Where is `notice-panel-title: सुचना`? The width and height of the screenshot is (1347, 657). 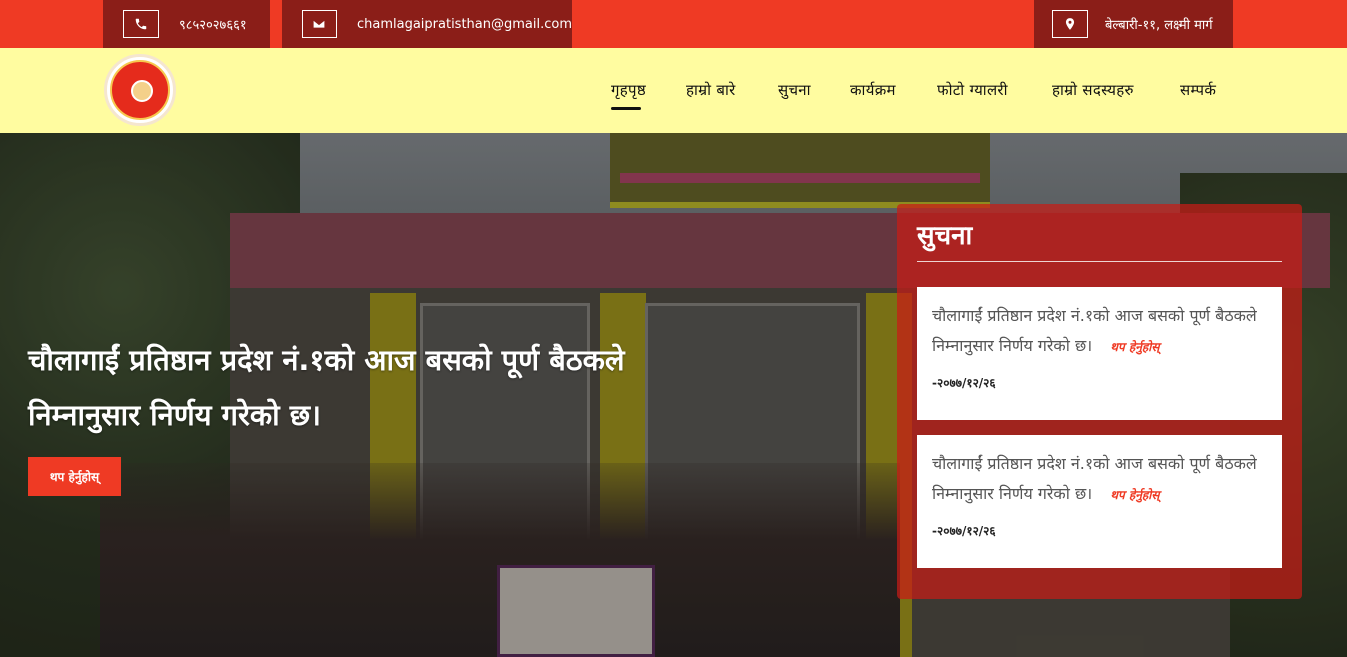 notice-panel-title: सुचना is located at coordinates (945, 236).